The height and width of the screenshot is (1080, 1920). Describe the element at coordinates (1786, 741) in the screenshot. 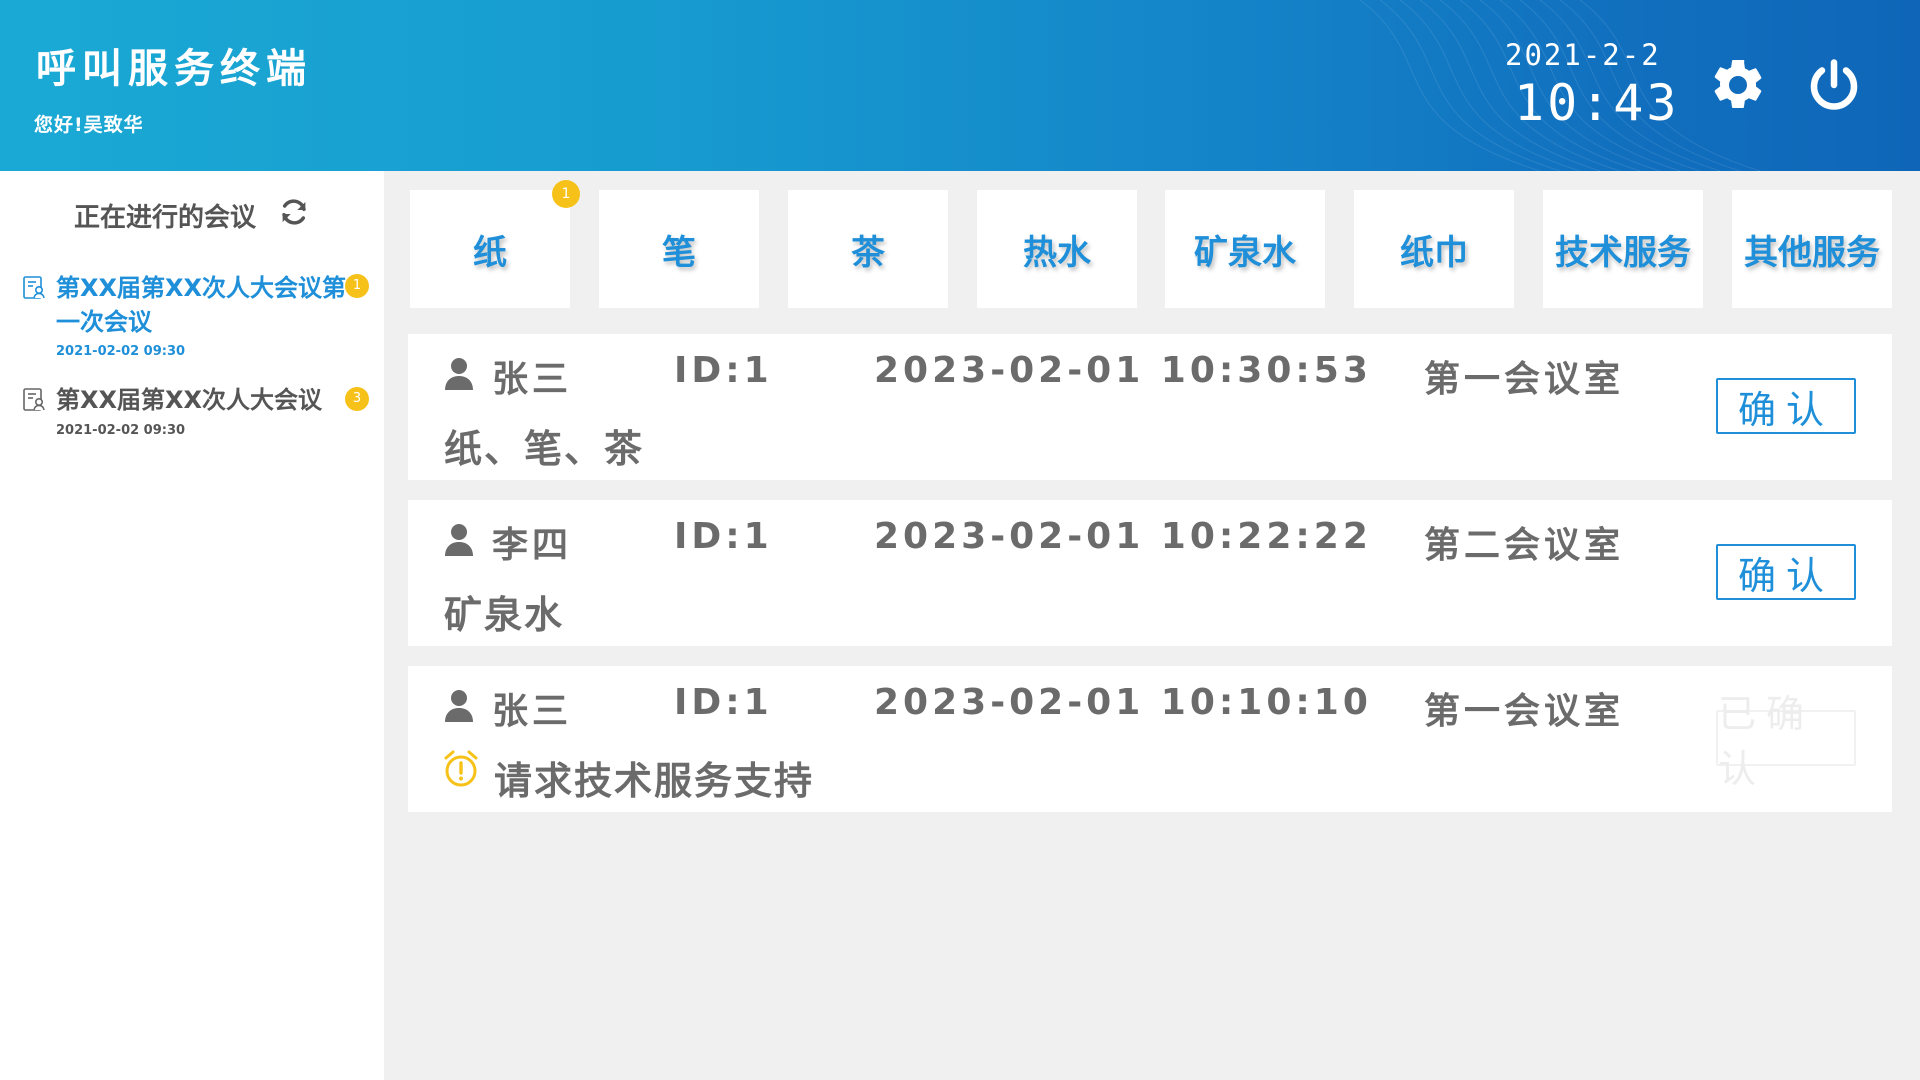

I see `confirmed-status-button: 已确认` at that location.